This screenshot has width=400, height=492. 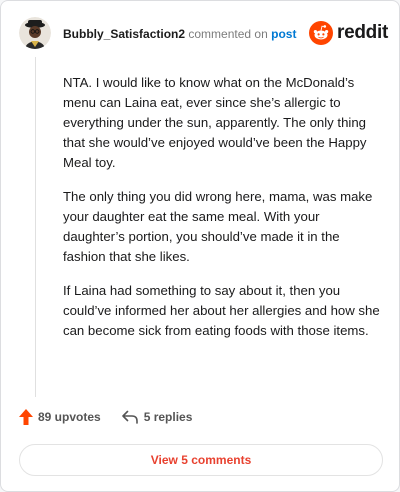 What do you see at coordinates (362, 32) in the screenshot?
I see `brand-wordmark: reddit` at bounding box center [362, 32].